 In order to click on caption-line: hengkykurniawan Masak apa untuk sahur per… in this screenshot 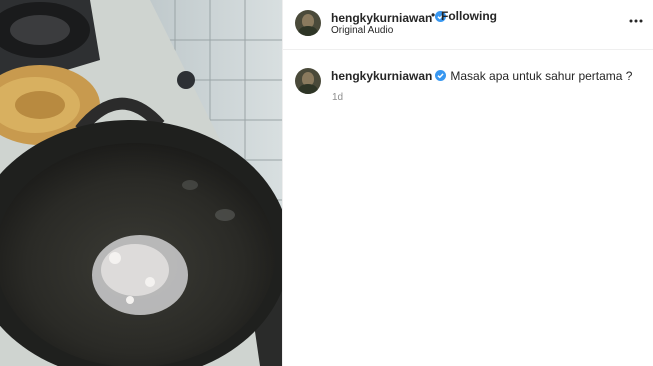, I will do `click(481, 76)`.